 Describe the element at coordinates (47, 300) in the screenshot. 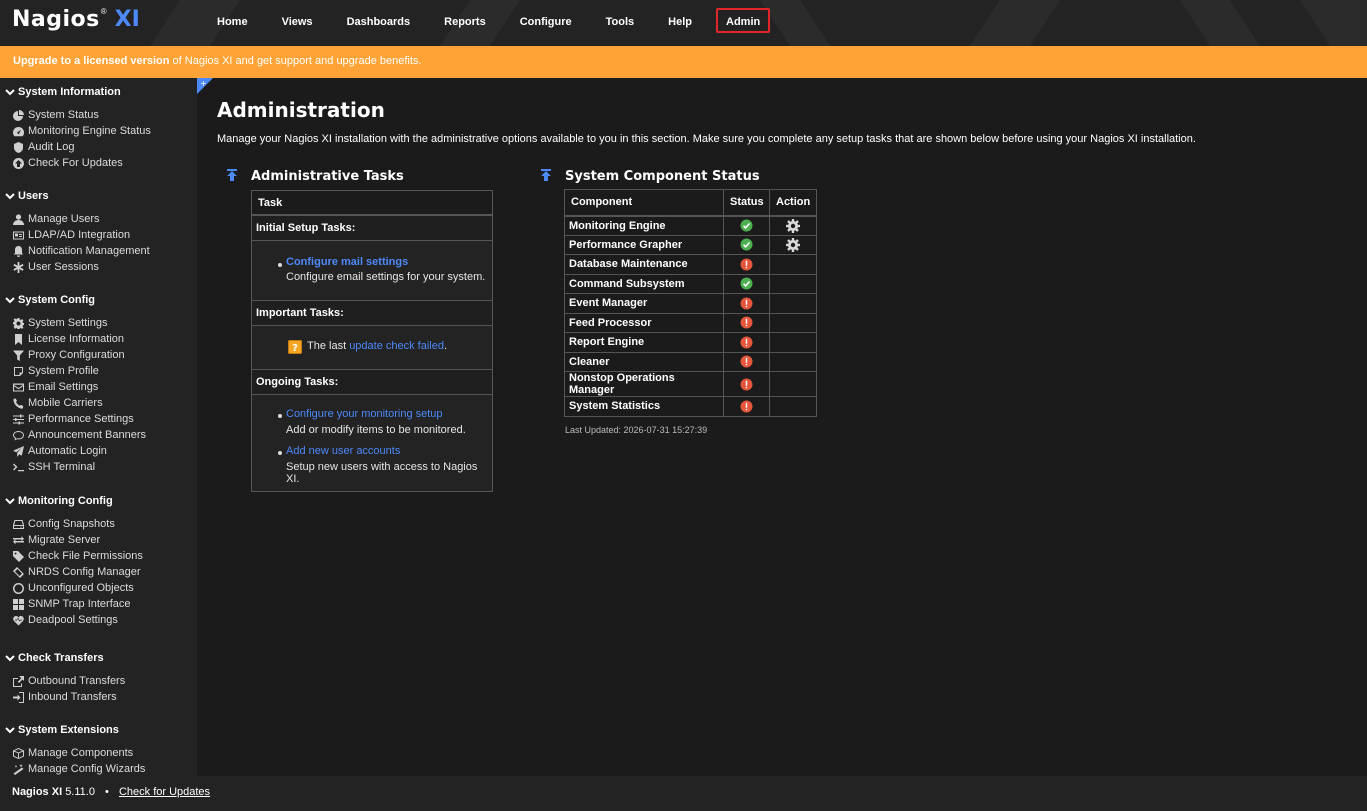

I see `sidebar-section-system-config: System Config` at that location.